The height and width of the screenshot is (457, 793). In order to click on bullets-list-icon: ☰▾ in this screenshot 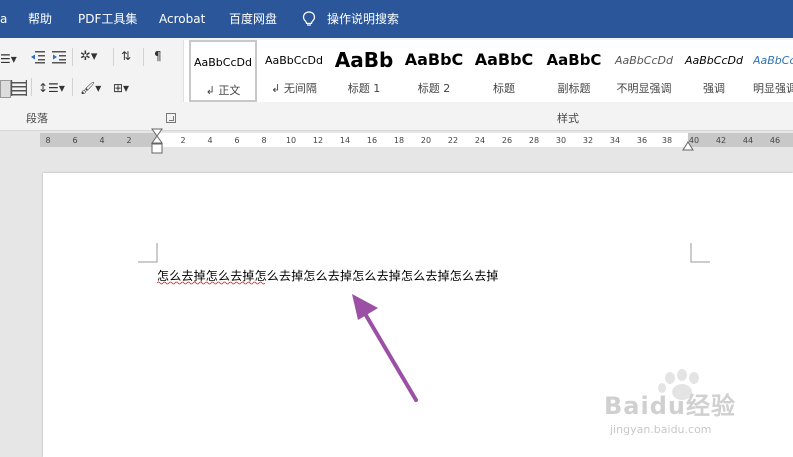, I will do `click(8, 59)`.